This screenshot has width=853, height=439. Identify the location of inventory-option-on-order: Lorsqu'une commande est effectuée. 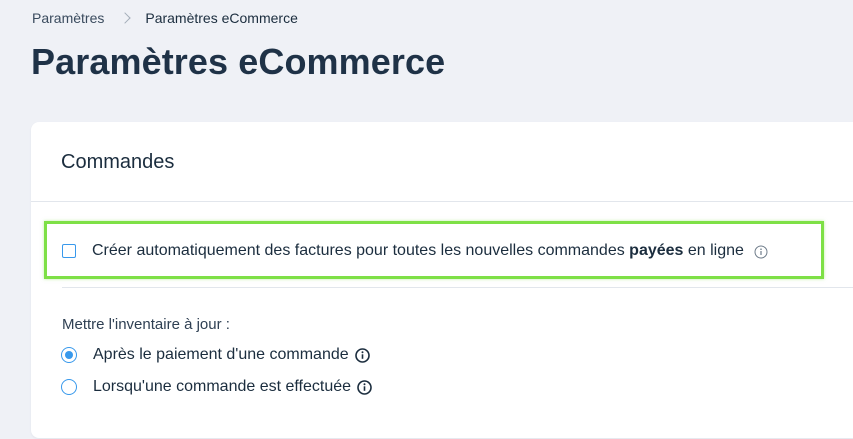
(216, 387).